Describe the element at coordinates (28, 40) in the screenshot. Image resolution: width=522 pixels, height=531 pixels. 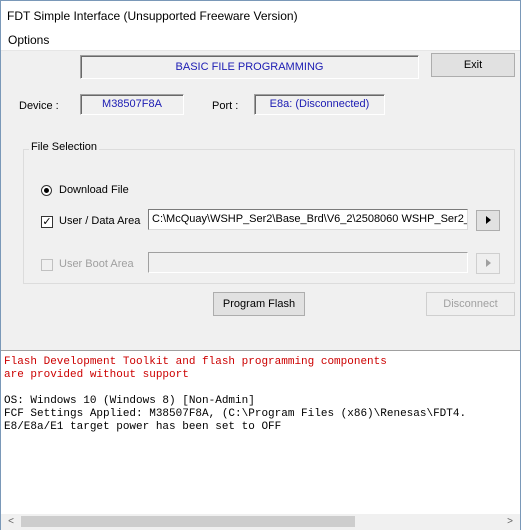
I see `menu-options: Options` at that location.